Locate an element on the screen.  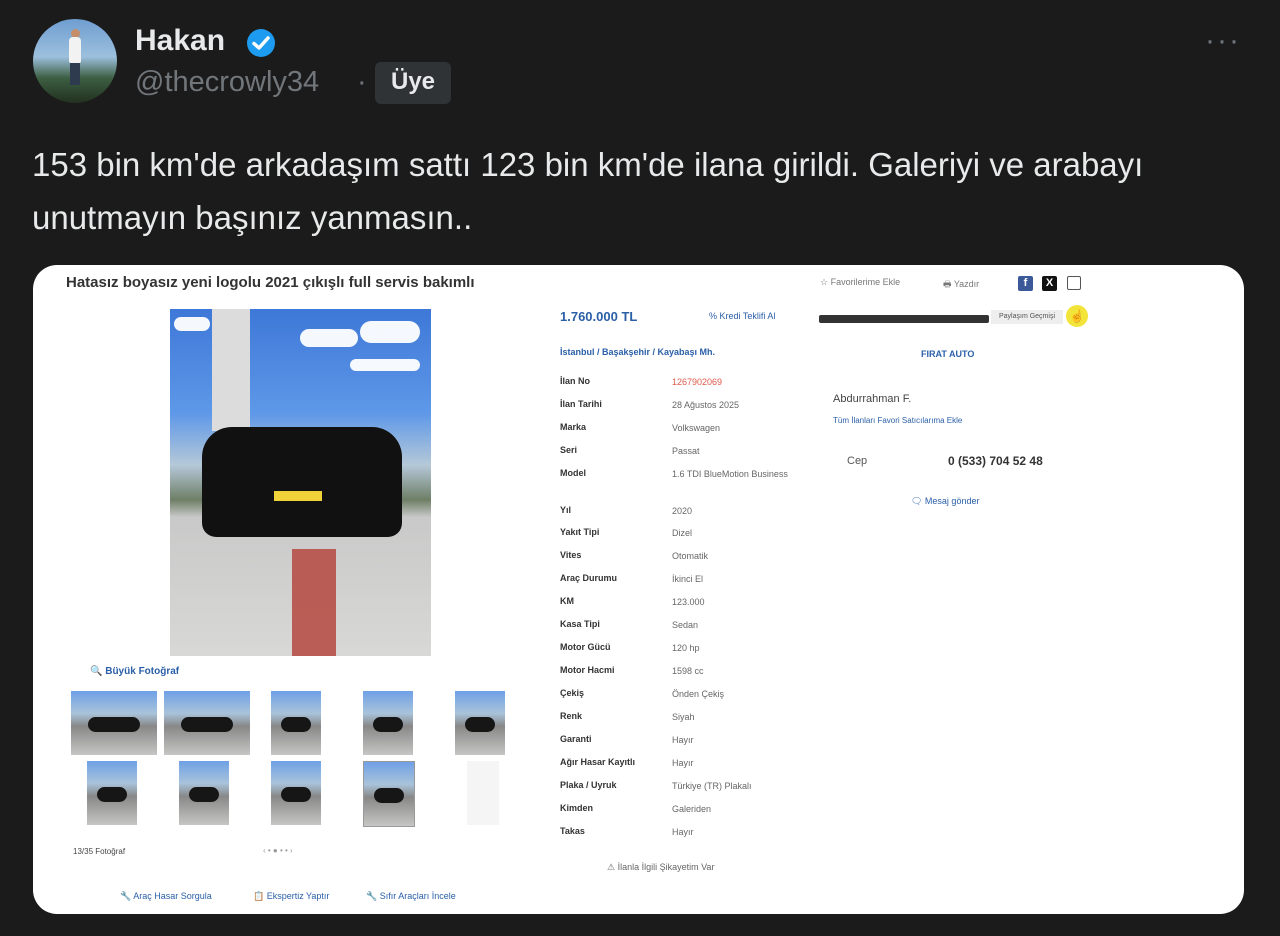
location-breadcrumb: İstanbul / Başakşehir / Kayabaşı Mh. is located at coordinates (637, 352).